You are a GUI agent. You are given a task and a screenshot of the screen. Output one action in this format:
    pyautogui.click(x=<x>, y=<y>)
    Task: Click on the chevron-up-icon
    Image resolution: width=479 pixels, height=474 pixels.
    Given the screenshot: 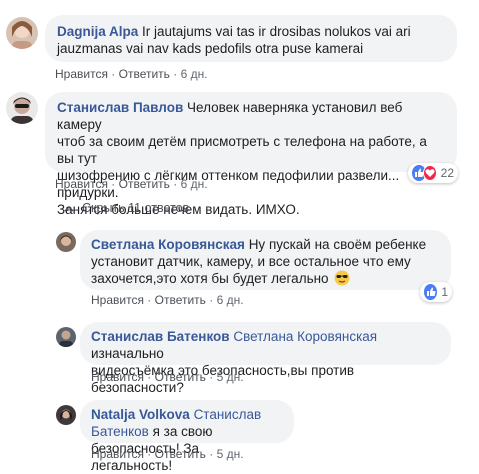 What is the action you would take?
    pyautogui.click(x=69, y=208)
    